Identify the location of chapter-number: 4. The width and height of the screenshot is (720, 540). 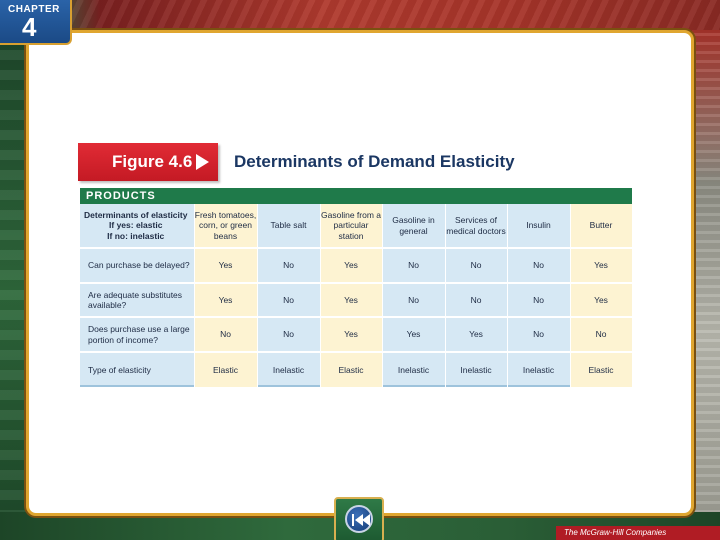
(29, 27).